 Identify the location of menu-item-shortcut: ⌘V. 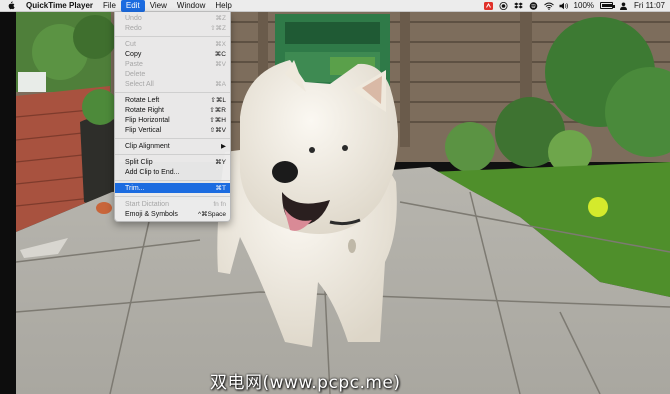
(220, 64).